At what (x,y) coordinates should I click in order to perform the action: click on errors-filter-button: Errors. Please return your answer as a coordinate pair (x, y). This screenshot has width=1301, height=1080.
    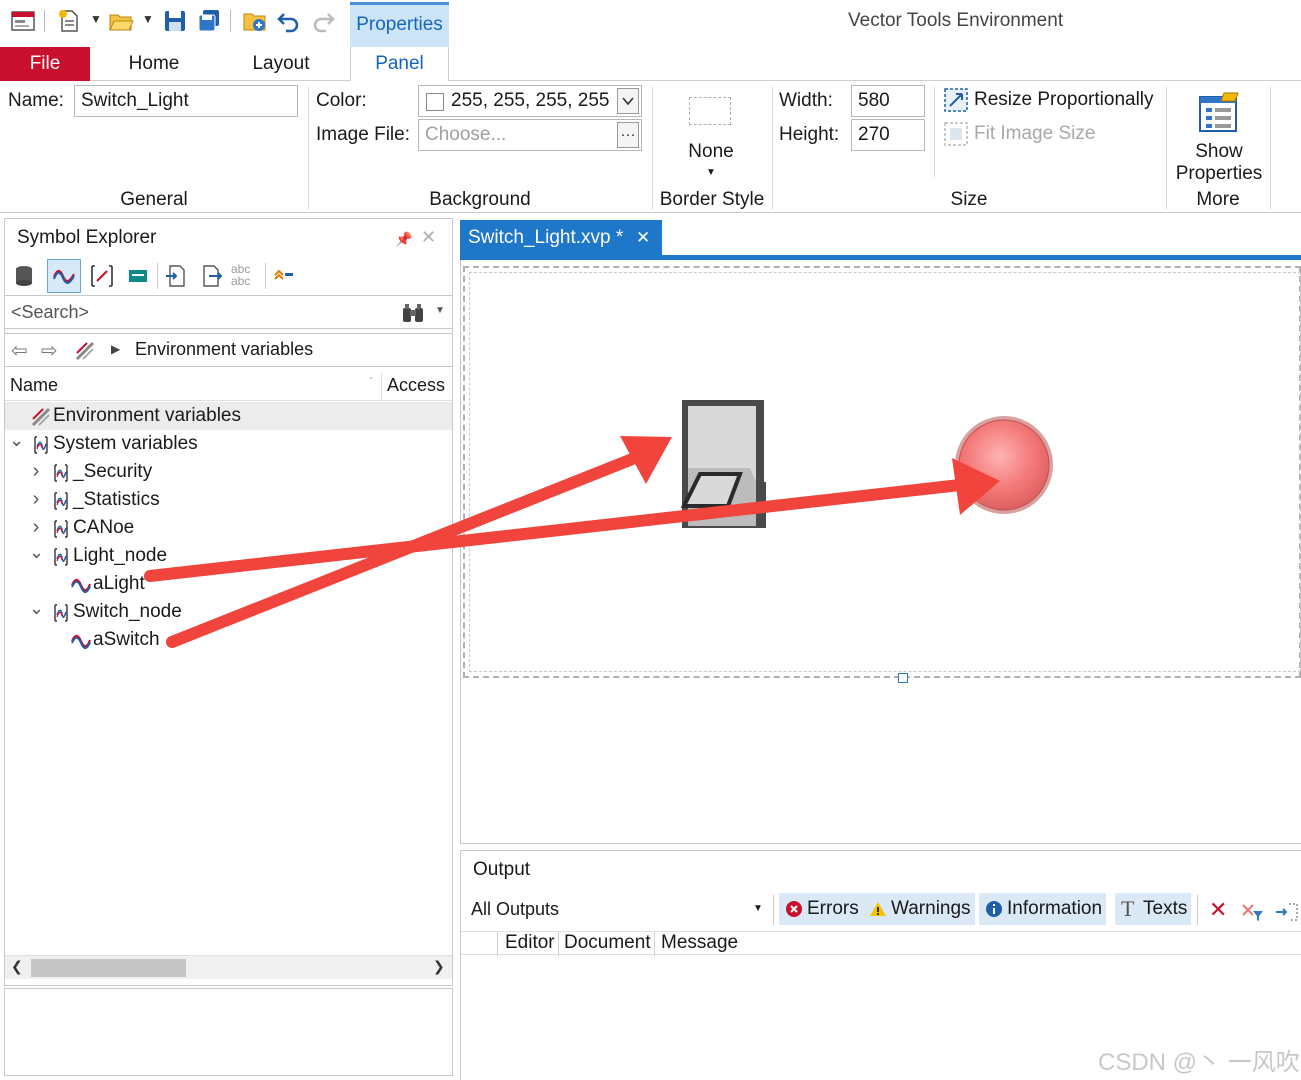
    Looking at the image, I should click on (821, 909).